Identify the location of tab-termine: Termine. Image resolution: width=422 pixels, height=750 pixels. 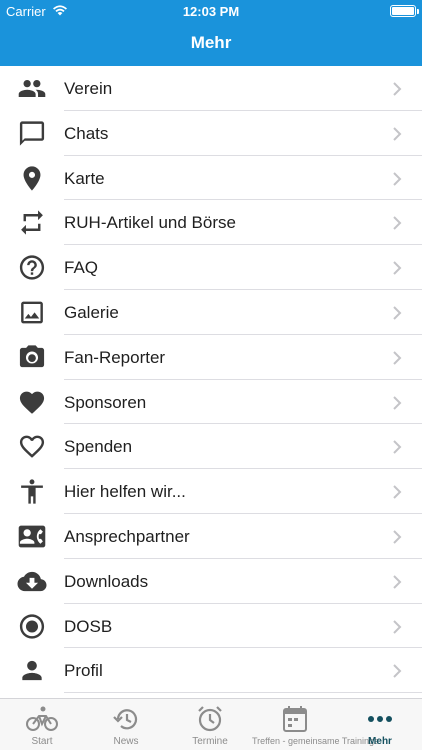
(210, 724).